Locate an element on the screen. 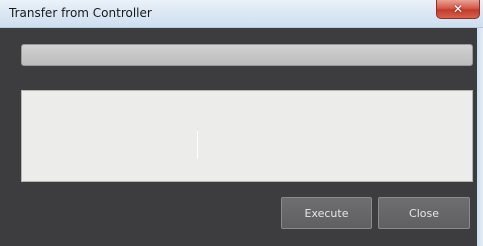 The height and width of the screenshot is (246, 483). text-caret is located at coordinates (197, 145).